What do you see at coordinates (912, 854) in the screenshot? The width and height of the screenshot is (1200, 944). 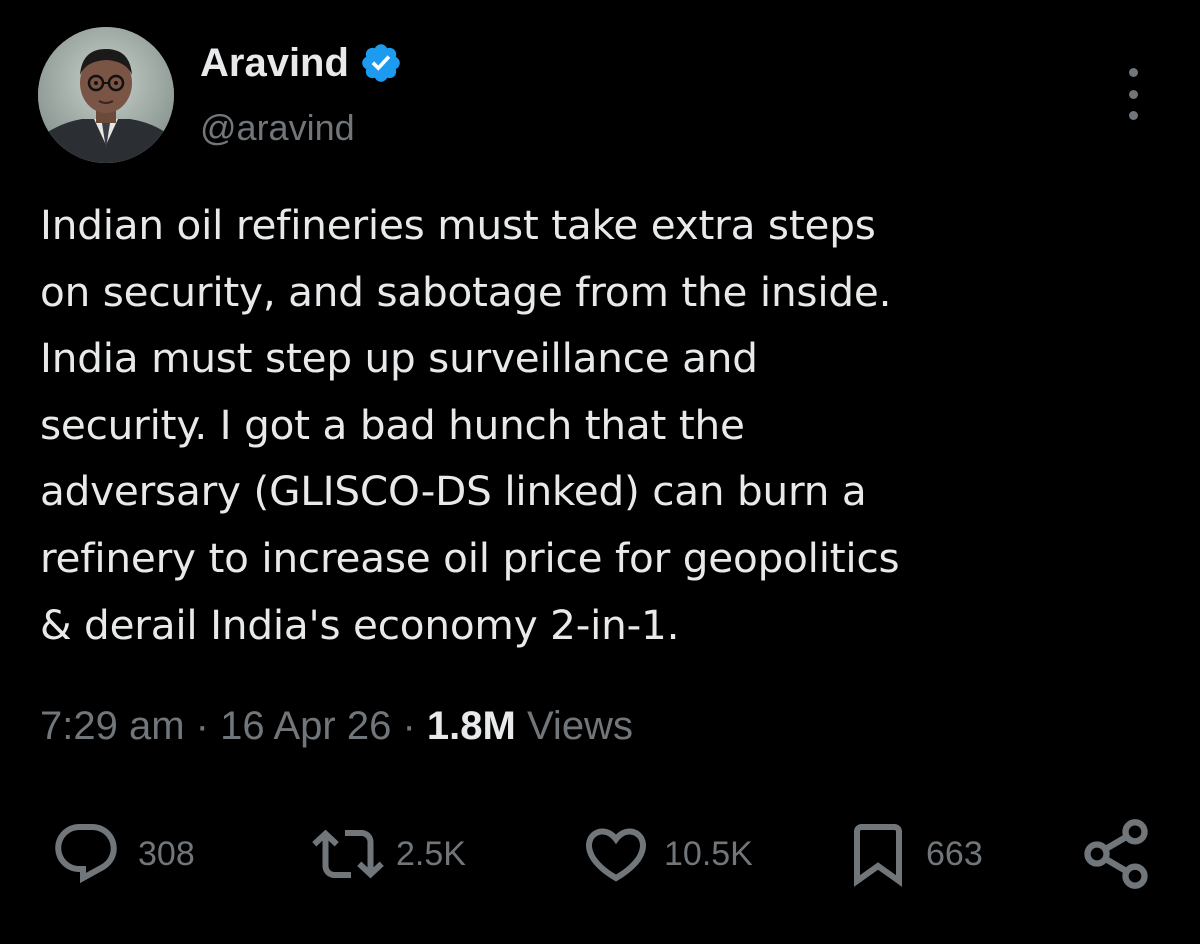 I see `bookmark-button: 663` at bounding box center [912, 854].